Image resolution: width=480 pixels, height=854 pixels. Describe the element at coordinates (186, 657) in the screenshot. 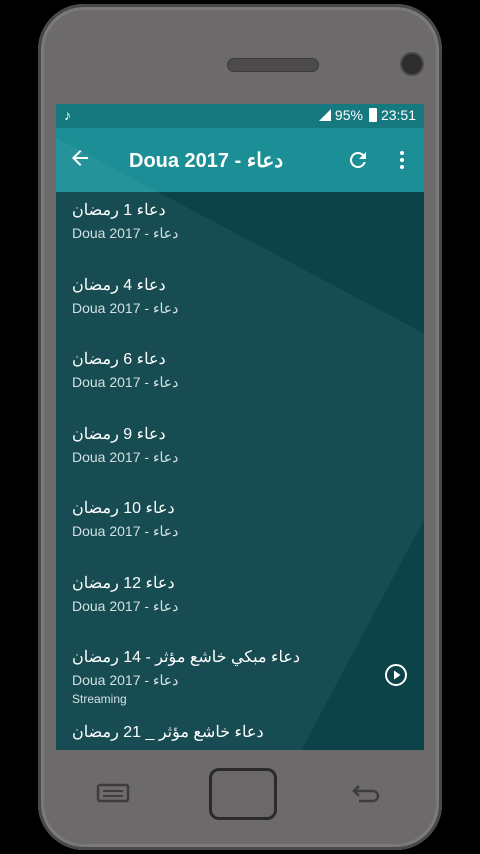

I see `track-title: دعاء مبكي خاشع مؤثر - 14 رمضان` at that location.